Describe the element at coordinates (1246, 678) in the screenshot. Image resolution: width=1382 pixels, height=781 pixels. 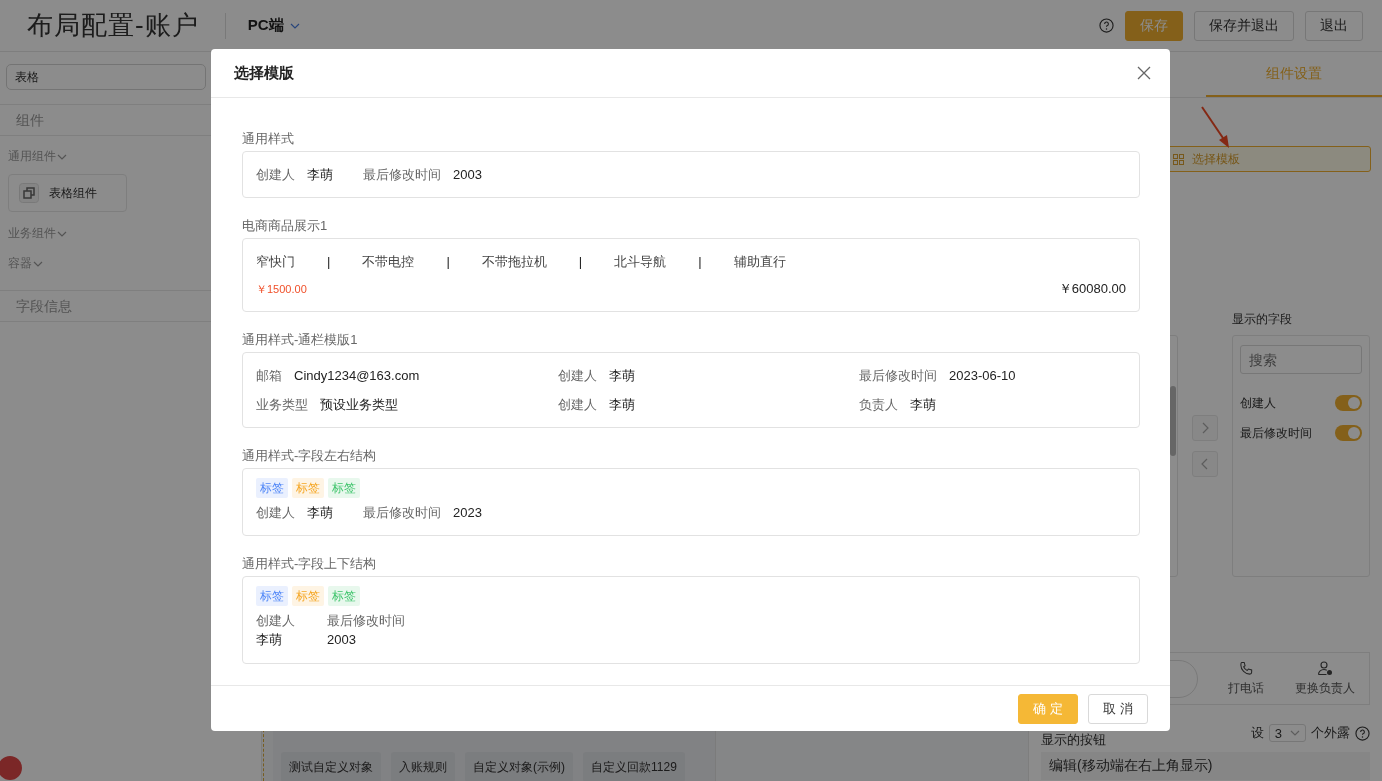
I see `action-button: 打电话` at that location.